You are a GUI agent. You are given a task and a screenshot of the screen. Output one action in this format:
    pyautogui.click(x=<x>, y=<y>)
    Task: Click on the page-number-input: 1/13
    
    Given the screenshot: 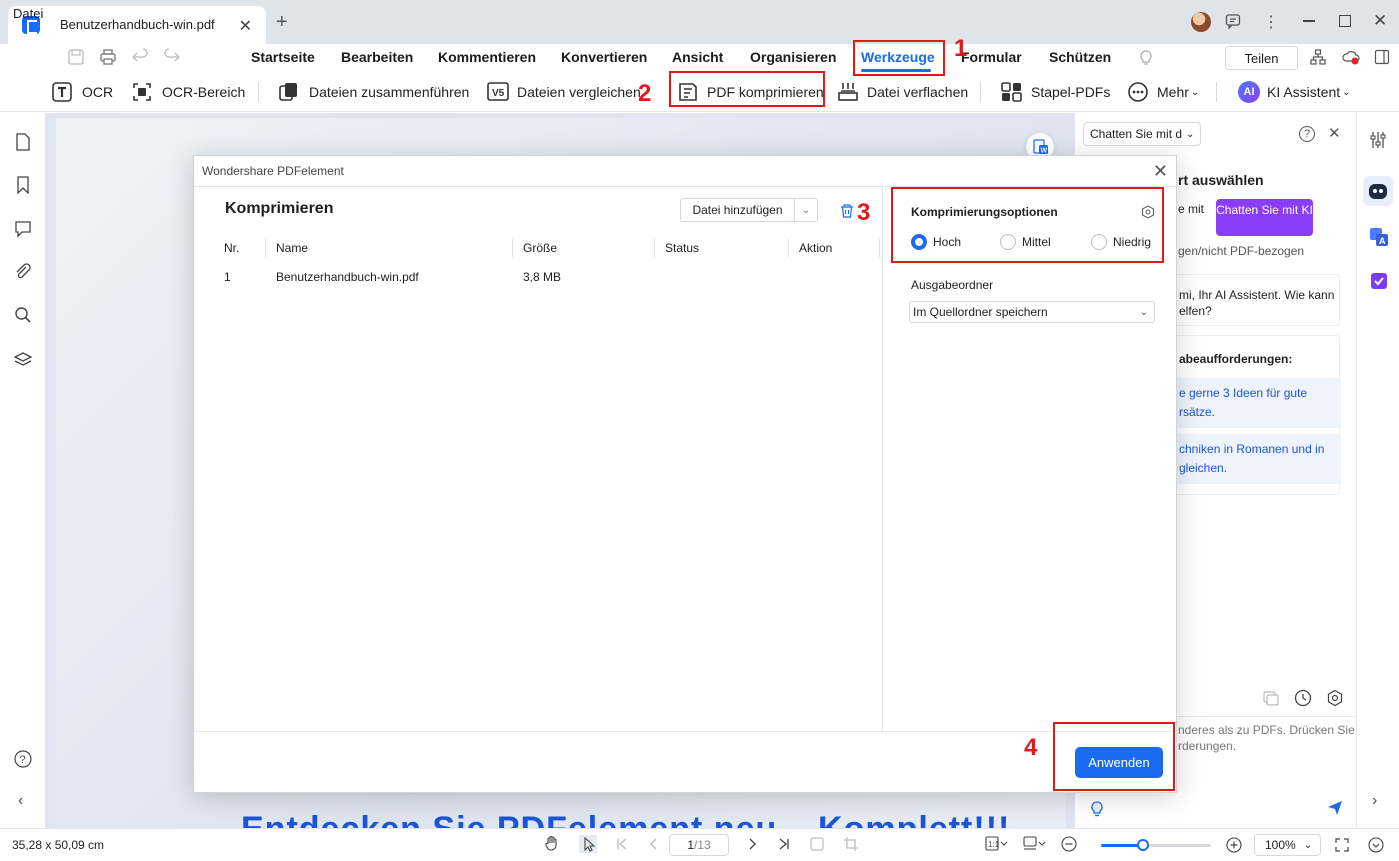 What is the action you would take?
    pyautogui.click(x=699, y=845)
    